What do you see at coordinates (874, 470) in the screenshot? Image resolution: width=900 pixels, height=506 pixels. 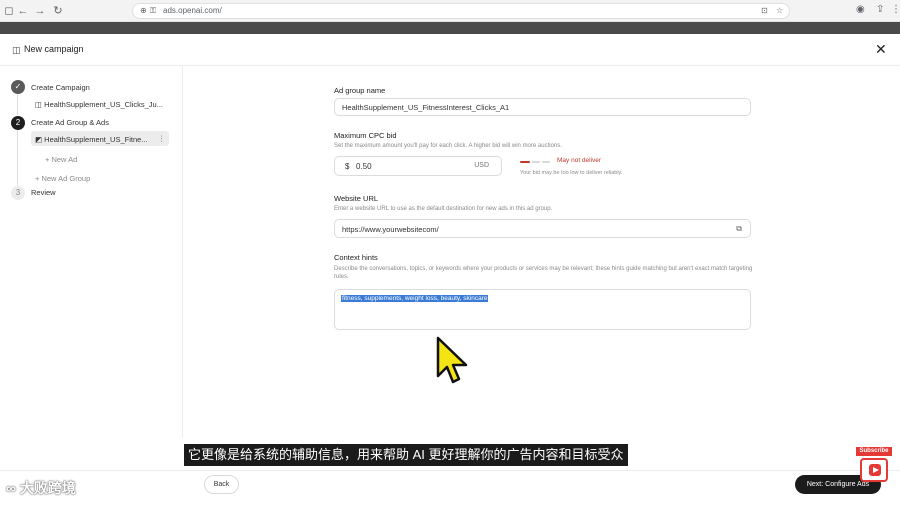 I see `youtube-play-icon` at bounding box center [874, 470].